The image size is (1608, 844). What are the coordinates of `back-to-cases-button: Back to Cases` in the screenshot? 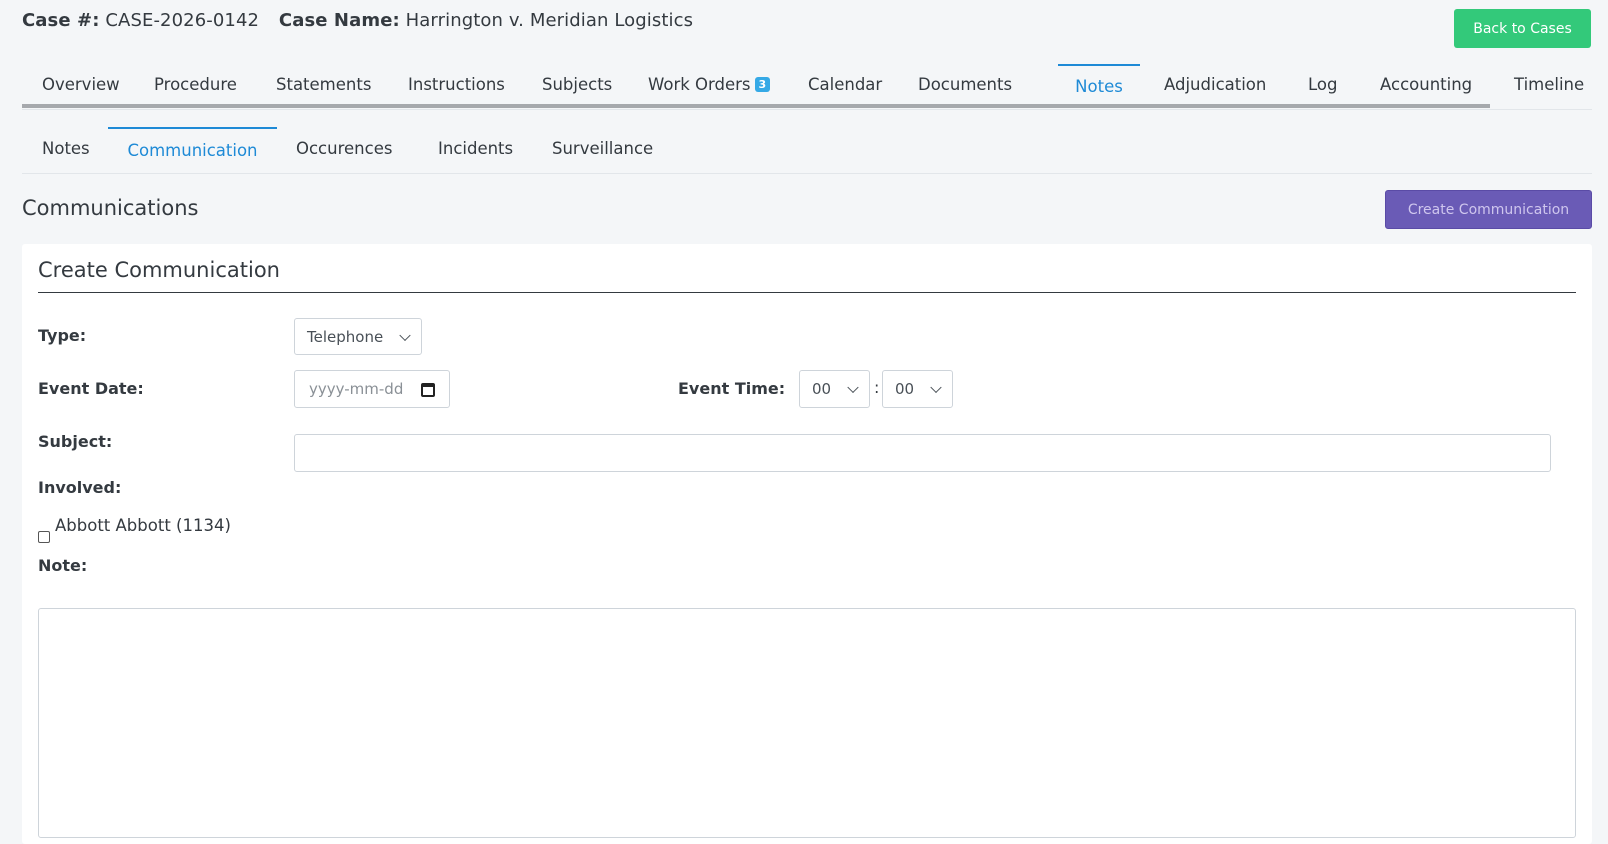 It's located at (1522, 28).